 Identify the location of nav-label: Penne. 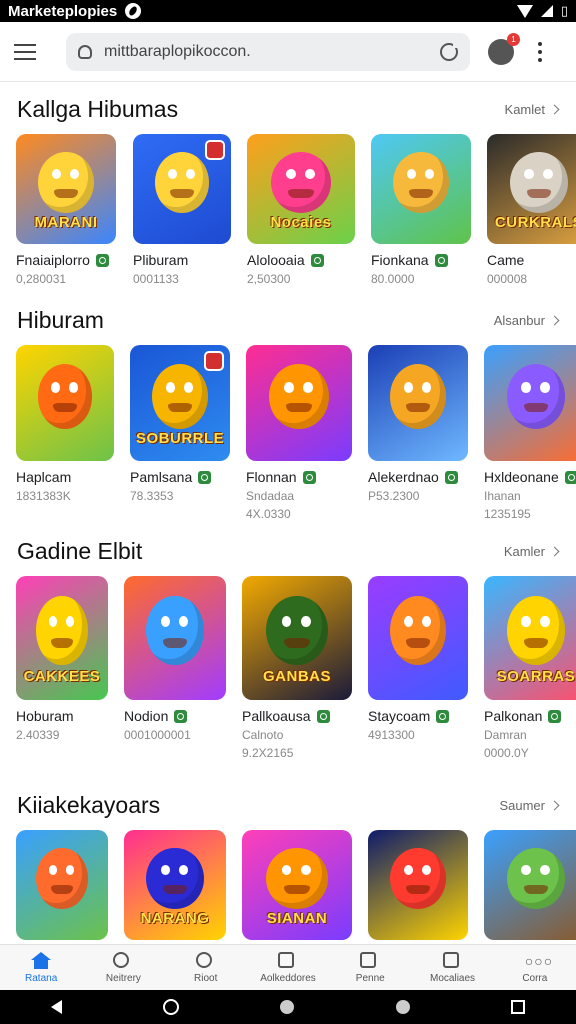
(370, 978).